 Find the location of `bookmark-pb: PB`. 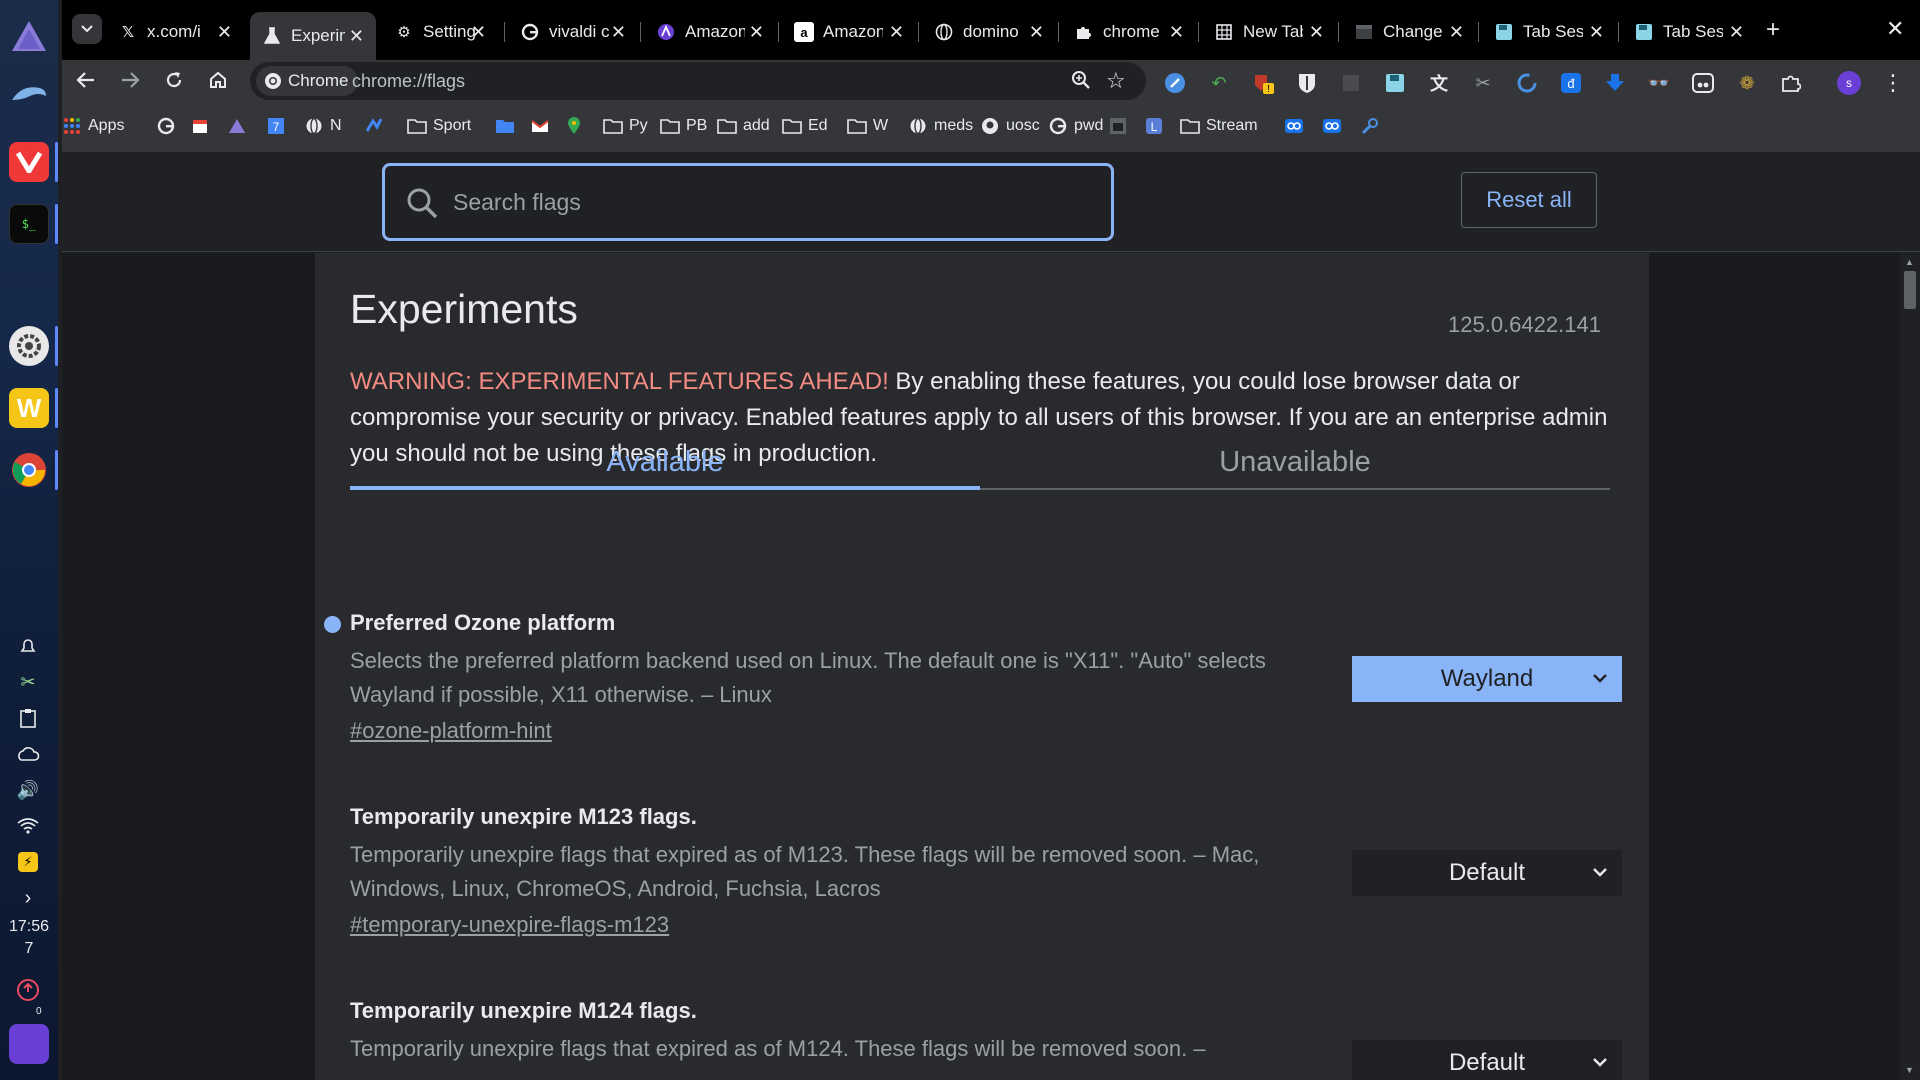

bookmark-pb: PB is located at coordinates (683, 126).